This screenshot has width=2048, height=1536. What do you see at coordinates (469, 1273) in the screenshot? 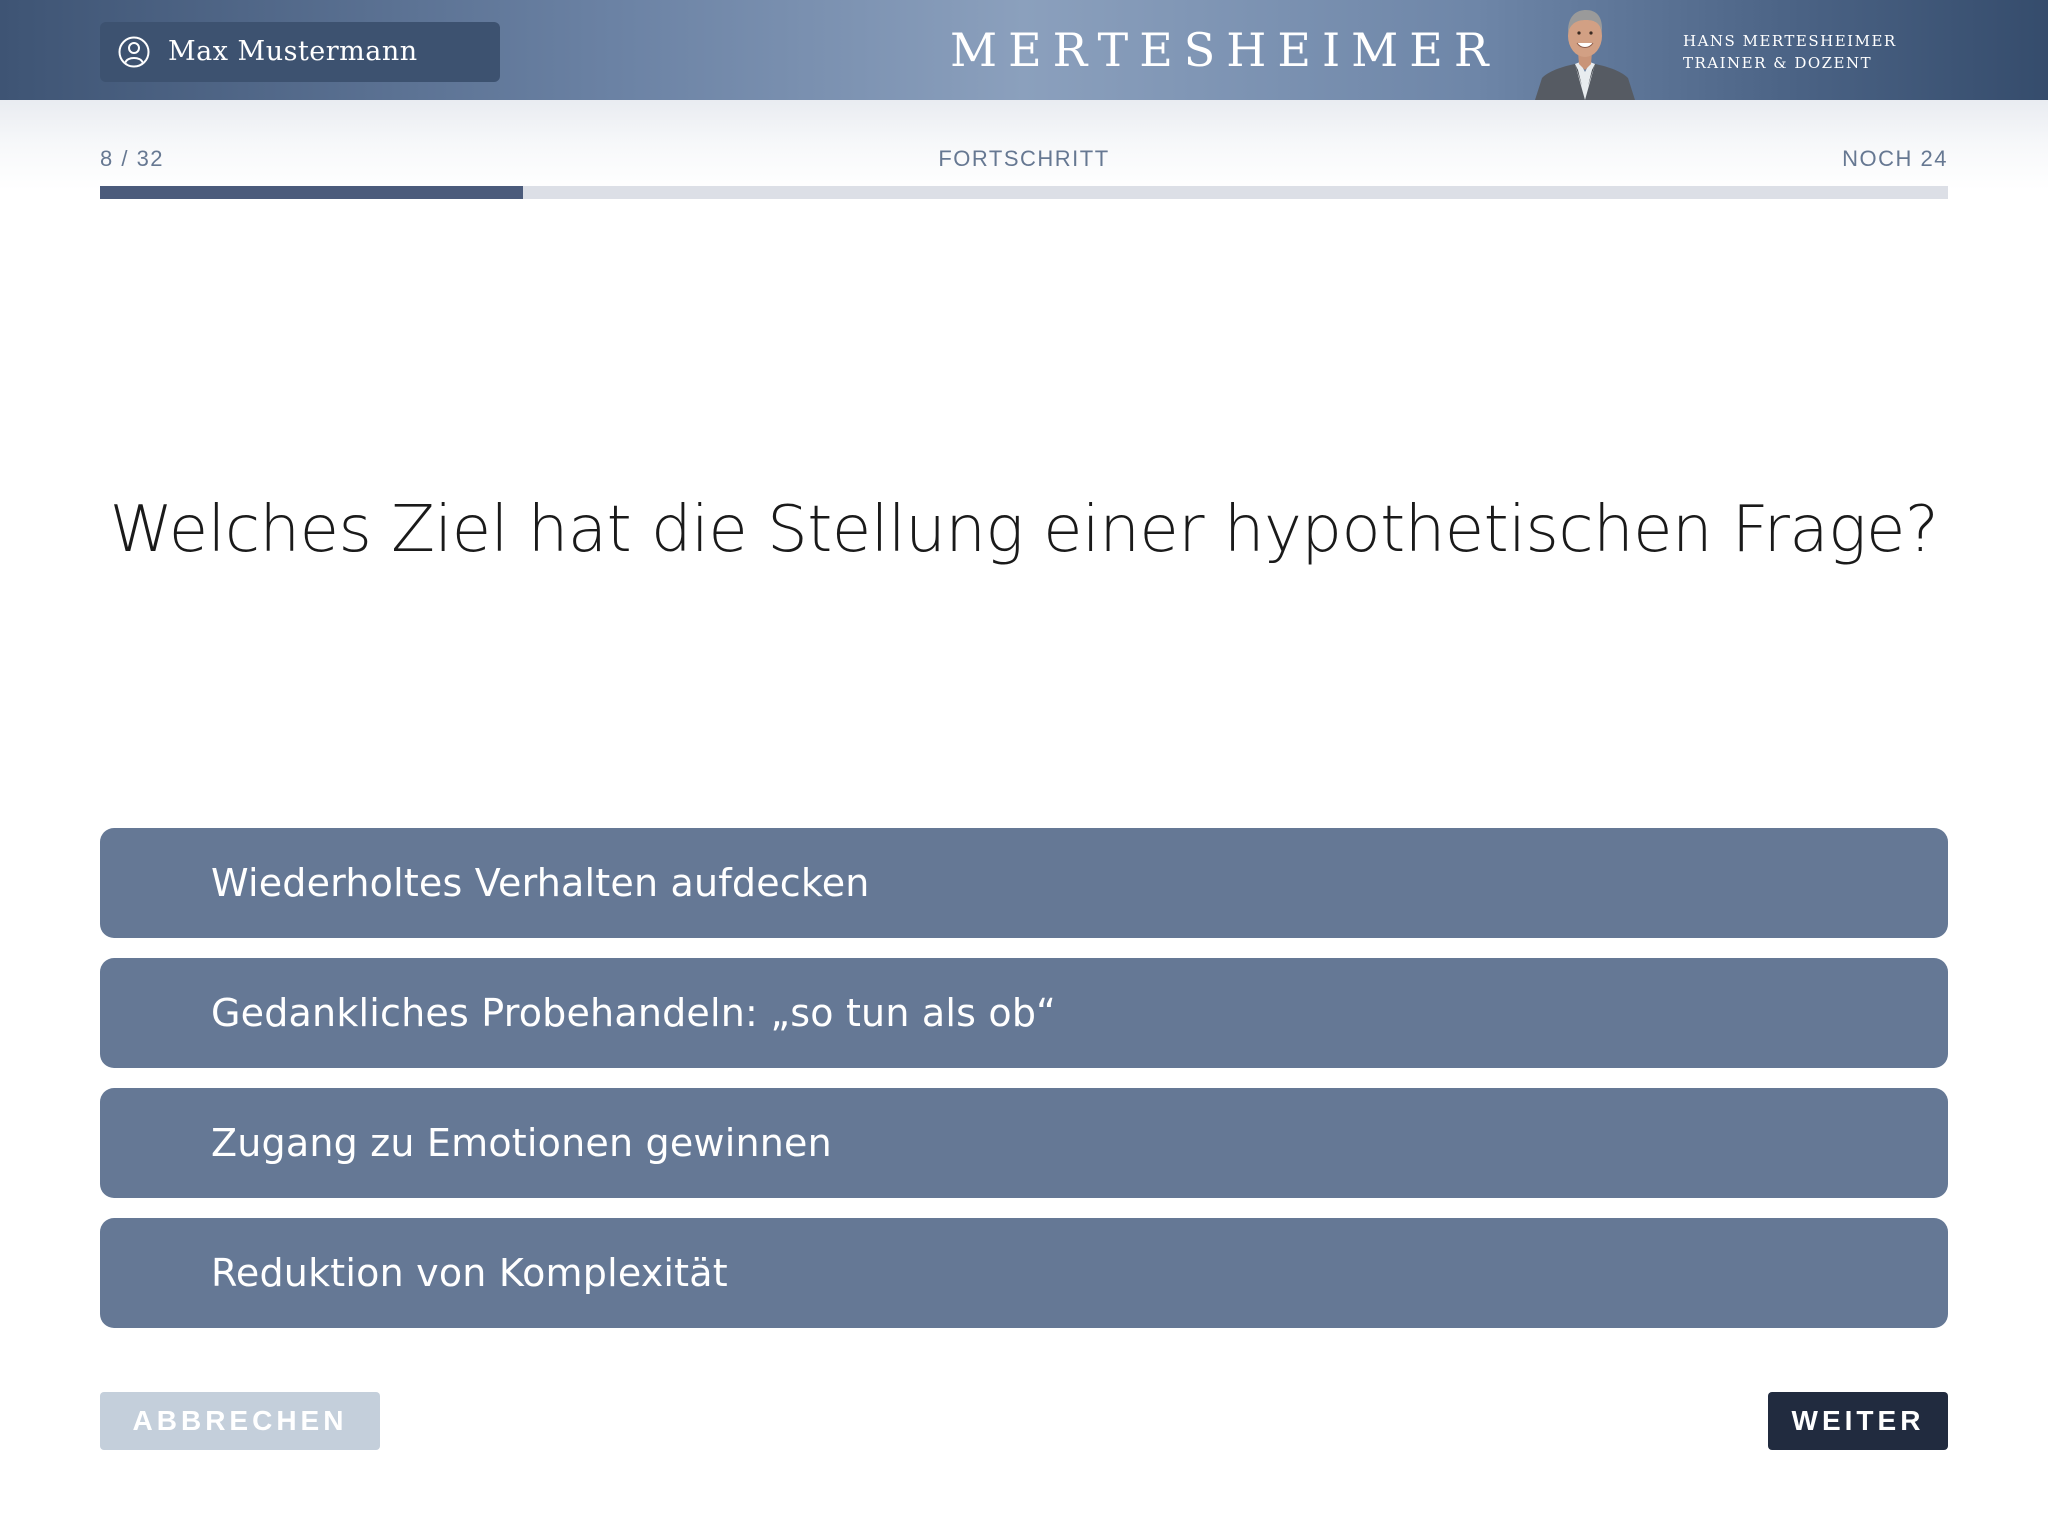
I see `answer-label: Reduktion von Komplexität` at bounding box center [469, 1273].